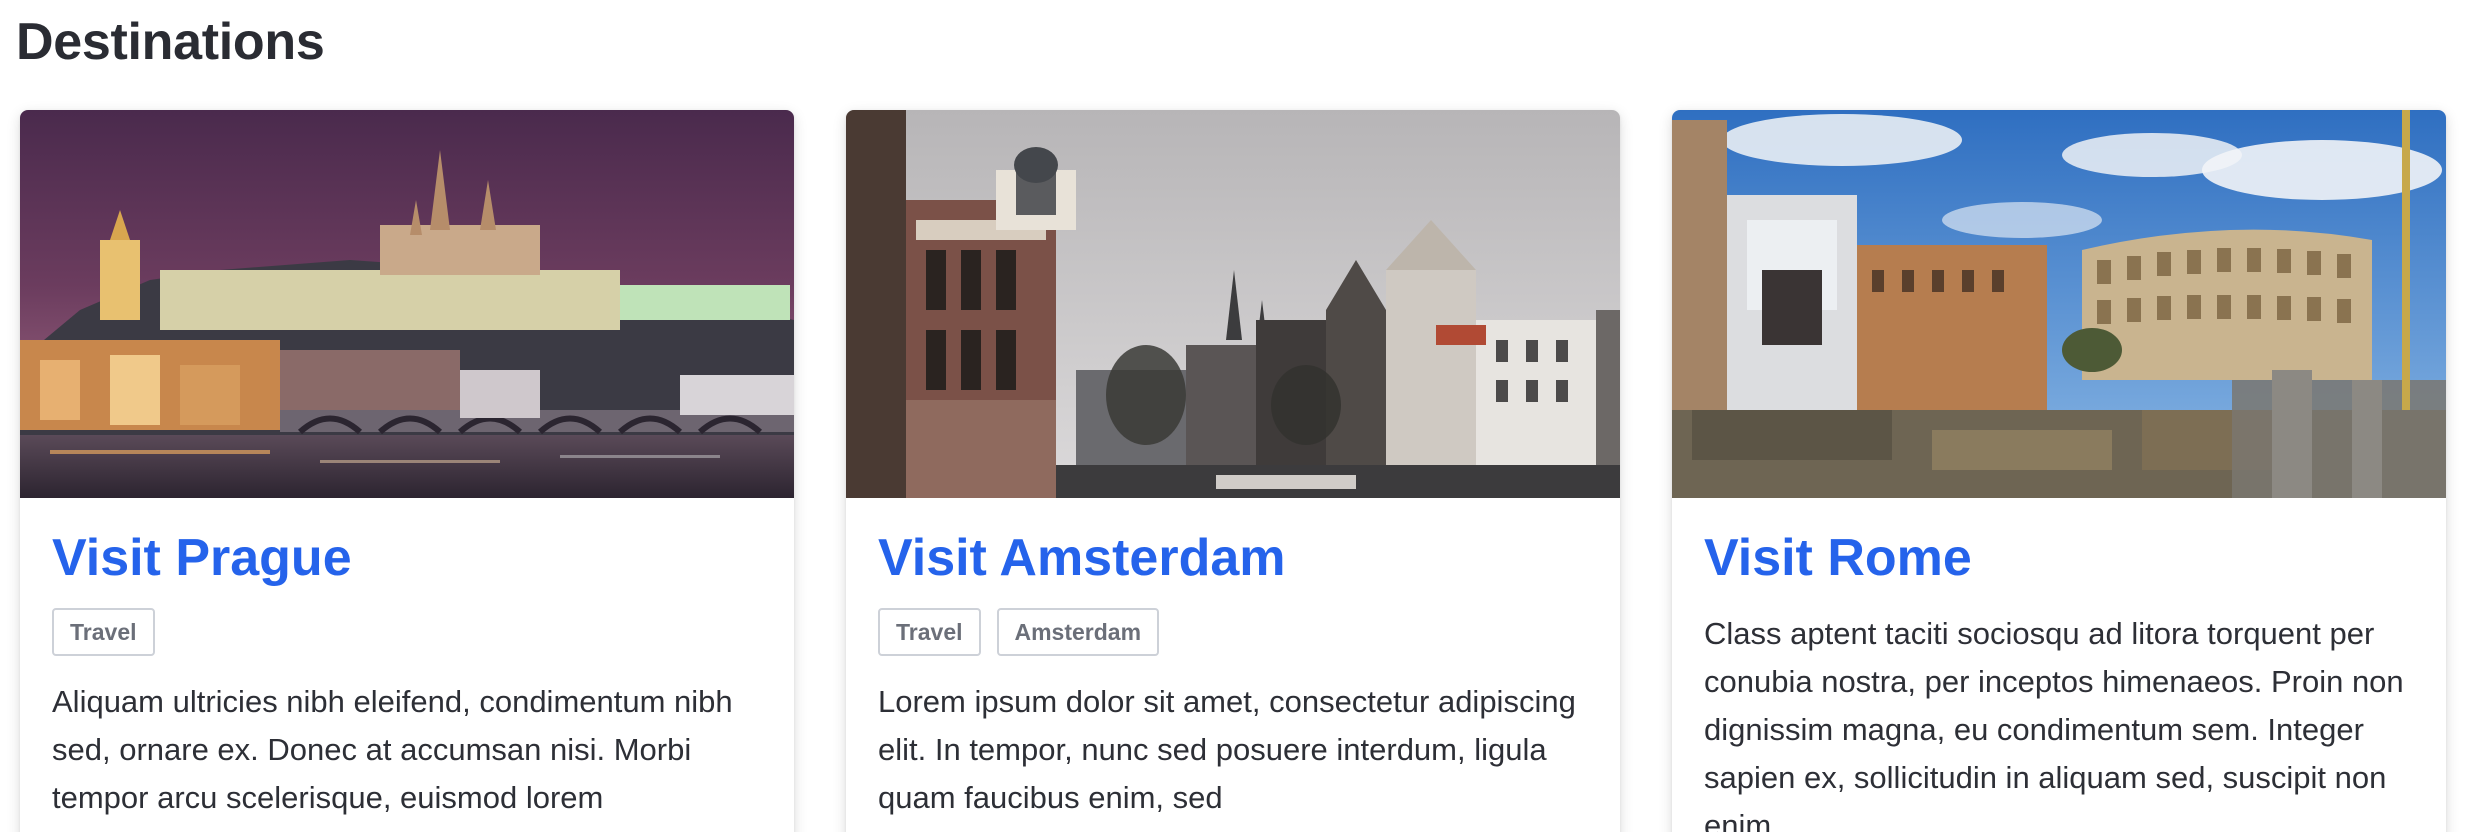  I want to click on card-image-rome, so click(2059, 304).